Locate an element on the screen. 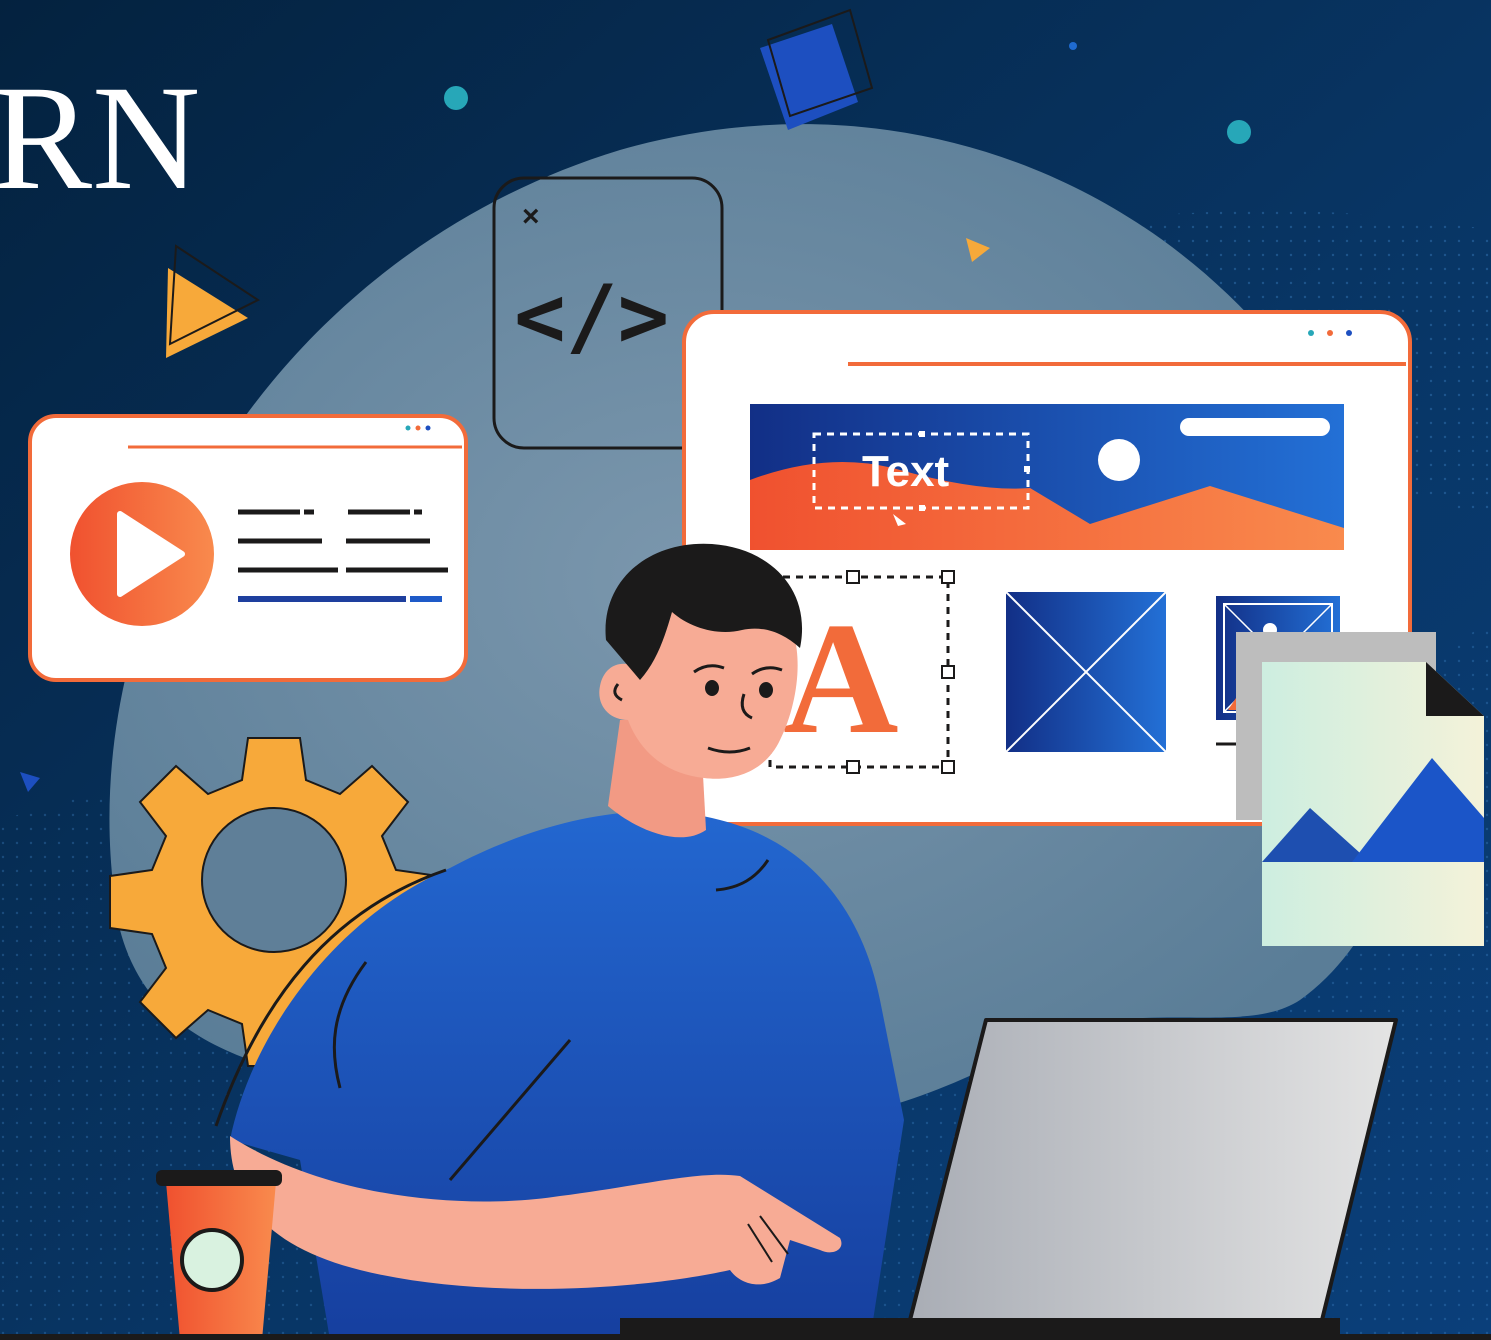 This screenshot has height=1340, width=1491. blue-dot is located at coordinates (1073, 46).